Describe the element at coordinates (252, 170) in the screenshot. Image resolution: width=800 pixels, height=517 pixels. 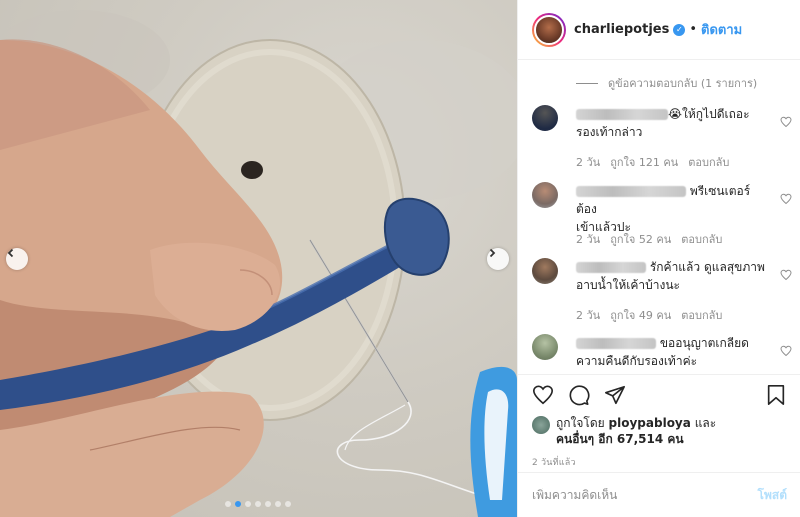
I see `stone-hole` at that location.